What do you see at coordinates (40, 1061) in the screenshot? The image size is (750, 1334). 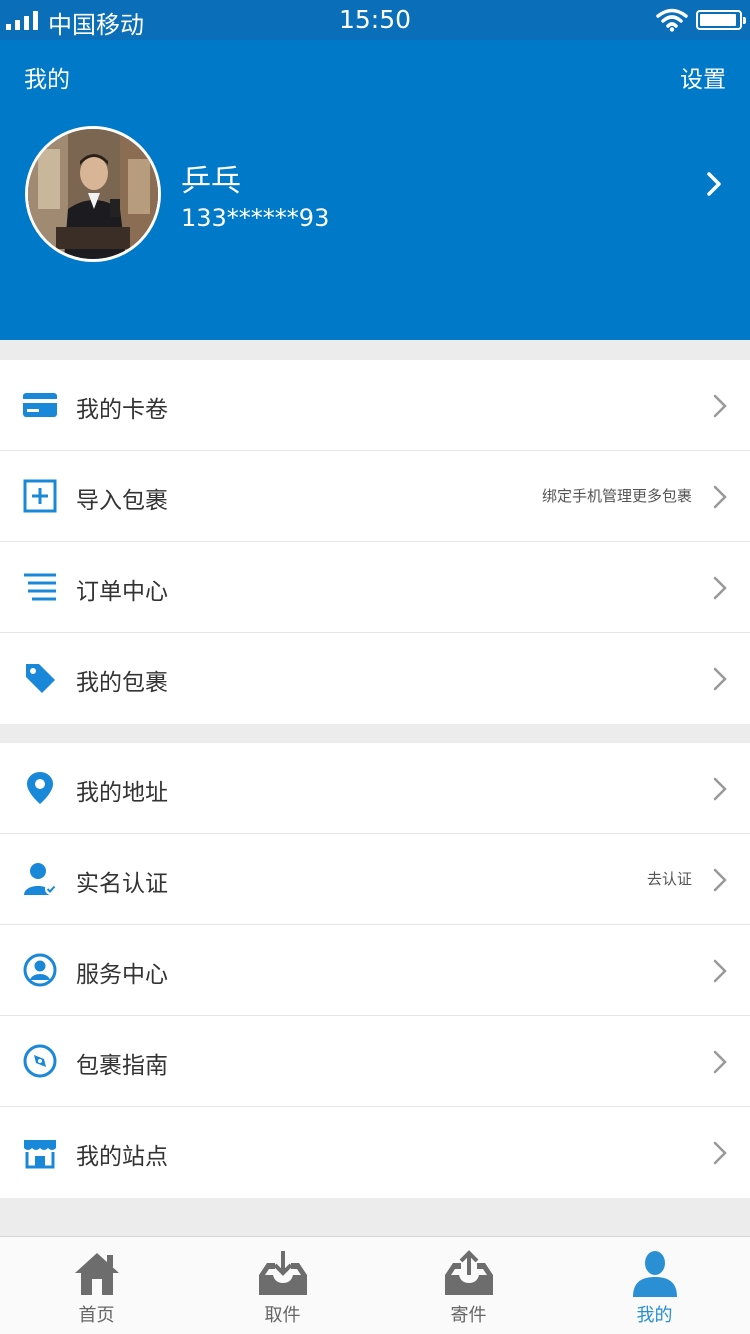 I see `compass-icon` at bounding box center [40, 1061].